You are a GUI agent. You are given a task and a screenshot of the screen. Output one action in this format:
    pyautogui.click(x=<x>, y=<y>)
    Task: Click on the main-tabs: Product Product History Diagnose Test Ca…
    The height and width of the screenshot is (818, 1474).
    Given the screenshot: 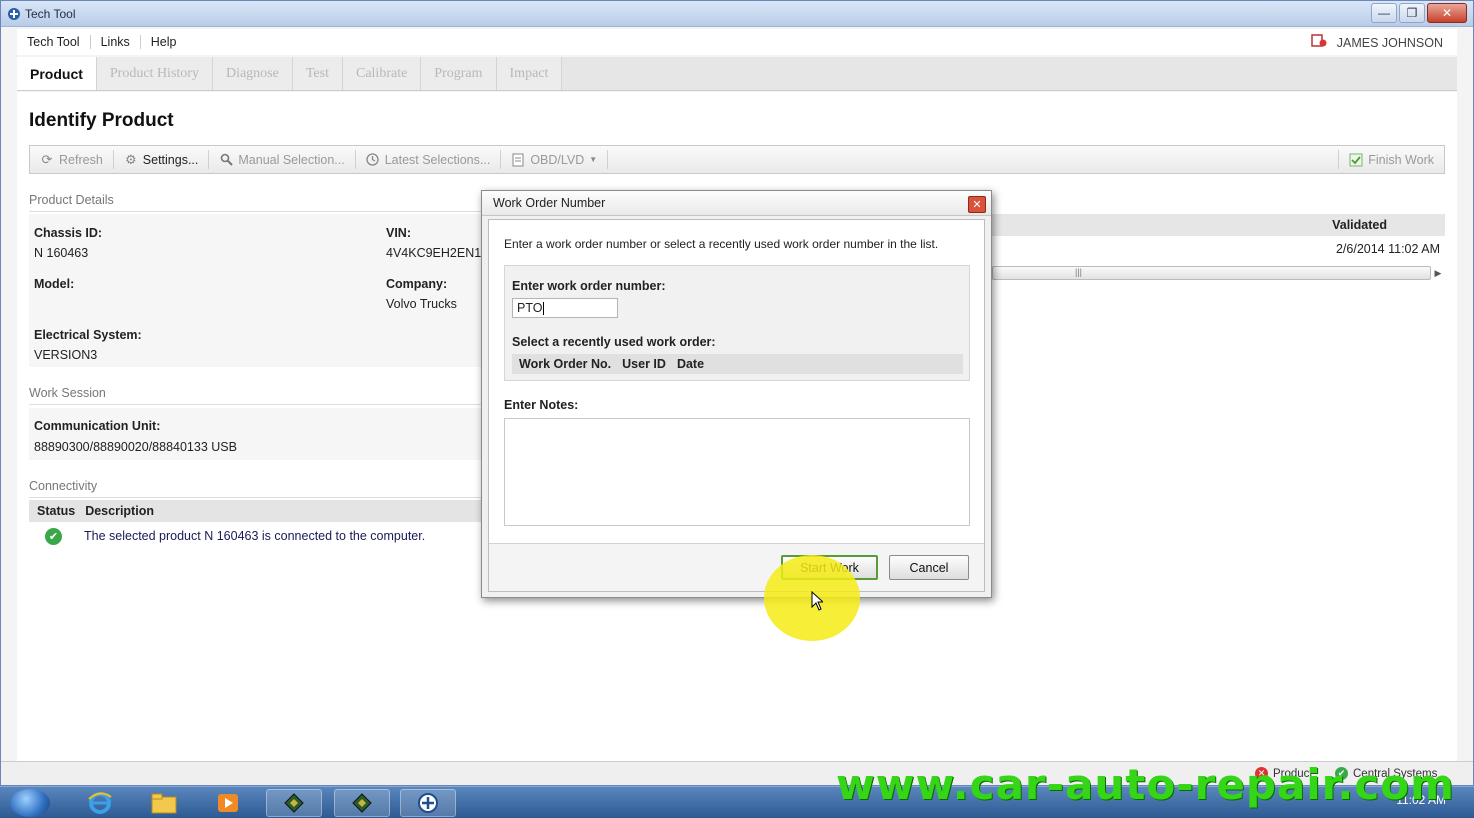 What is the action you would take?
    pyautogui.click(x=737, y=74)
    